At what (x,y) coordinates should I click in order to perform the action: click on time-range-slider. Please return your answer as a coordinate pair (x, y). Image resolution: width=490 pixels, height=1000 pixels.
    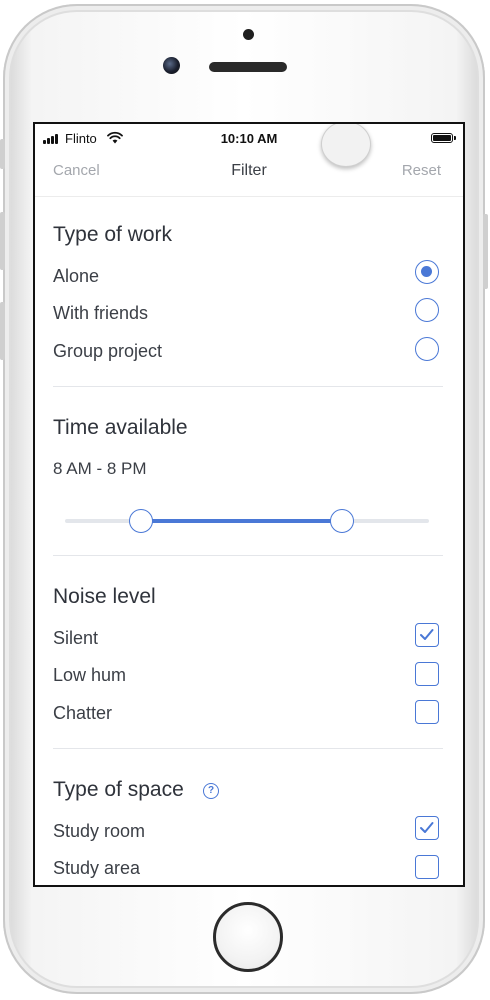
    Looking at the image, I should click on (247, 521).